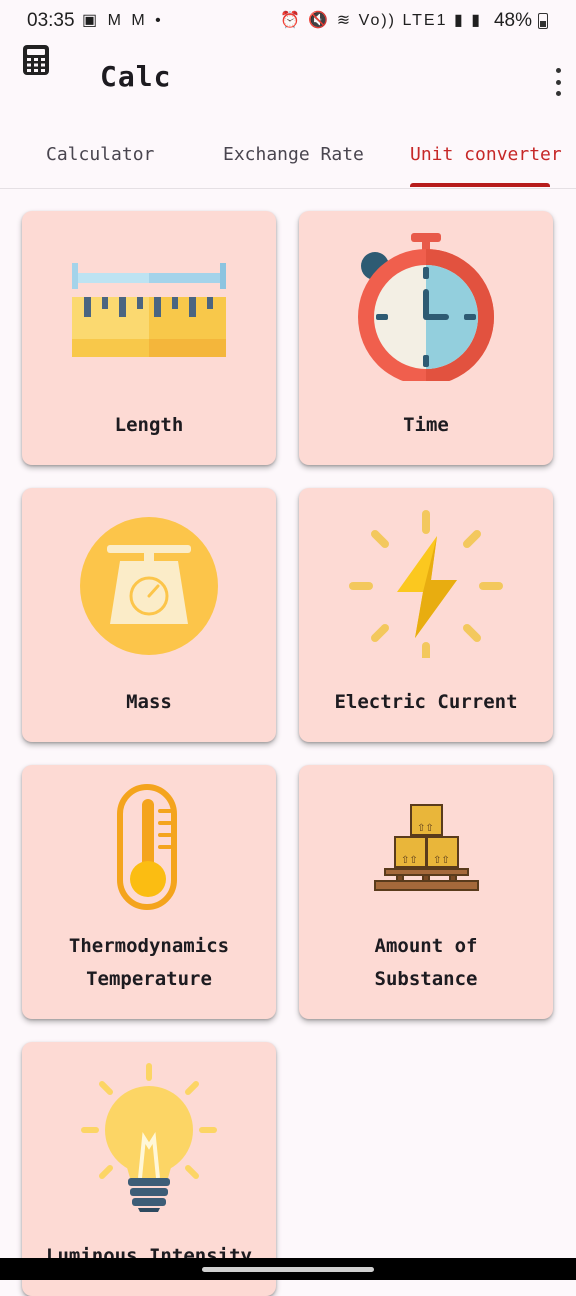 The width and height of the screenshot is (576, 1296). I want to click on unit-card-mass: Mass, so click(149, 615).